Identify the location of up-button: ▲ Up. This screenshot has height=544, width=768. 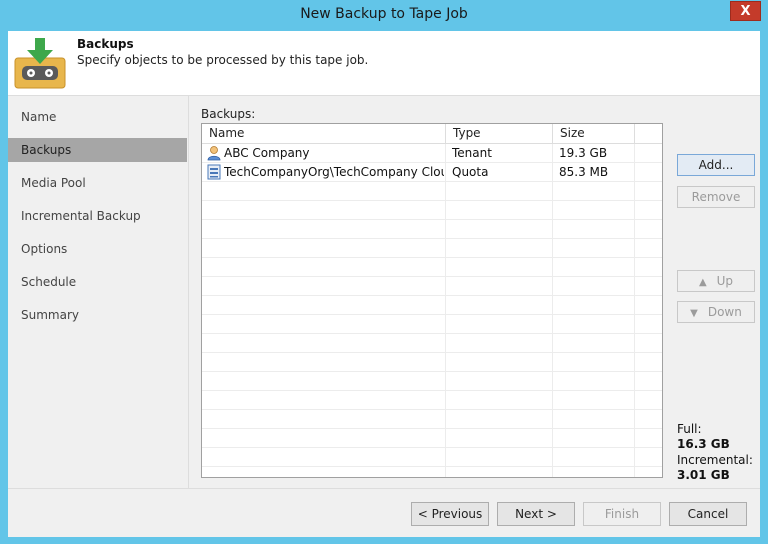
(716, 281).